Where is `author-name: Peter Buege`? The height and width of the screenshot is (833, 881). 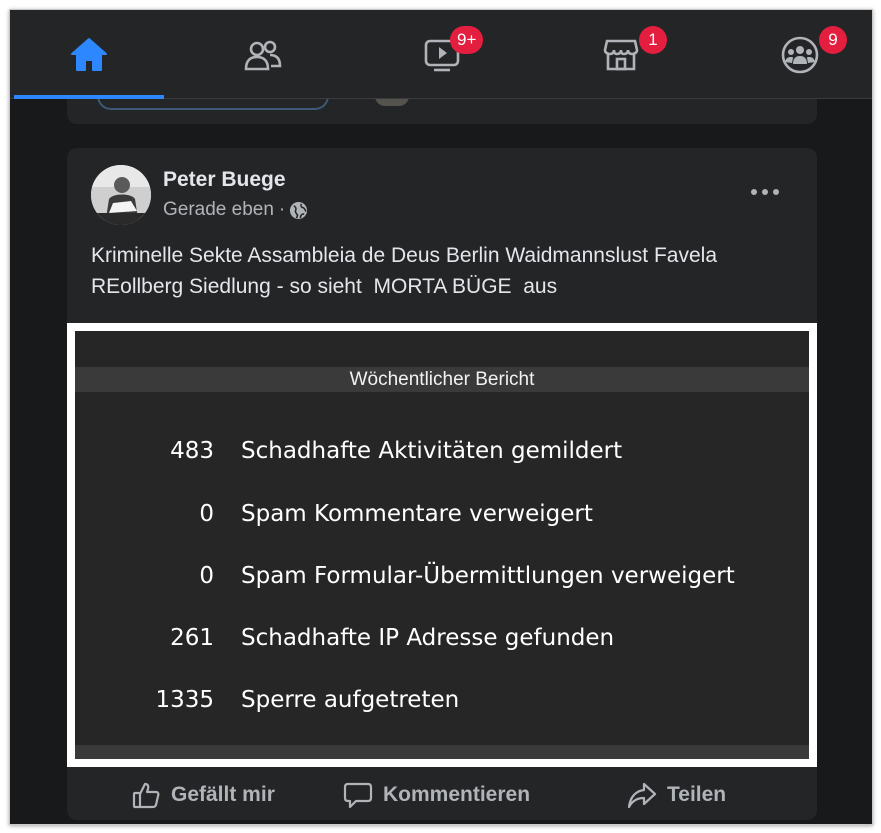
author-name: Peter Buege is located at coordinates (224, 180).